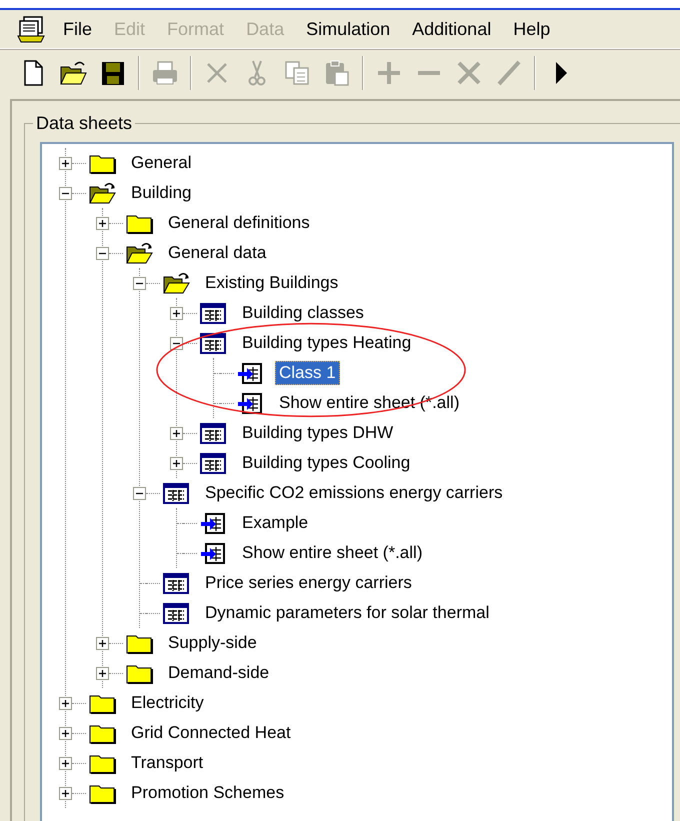  What do you see at coordinates (219, 673) in the screenshot?
I see `tree-item: Demand-side` at bounding box center [219, 673].